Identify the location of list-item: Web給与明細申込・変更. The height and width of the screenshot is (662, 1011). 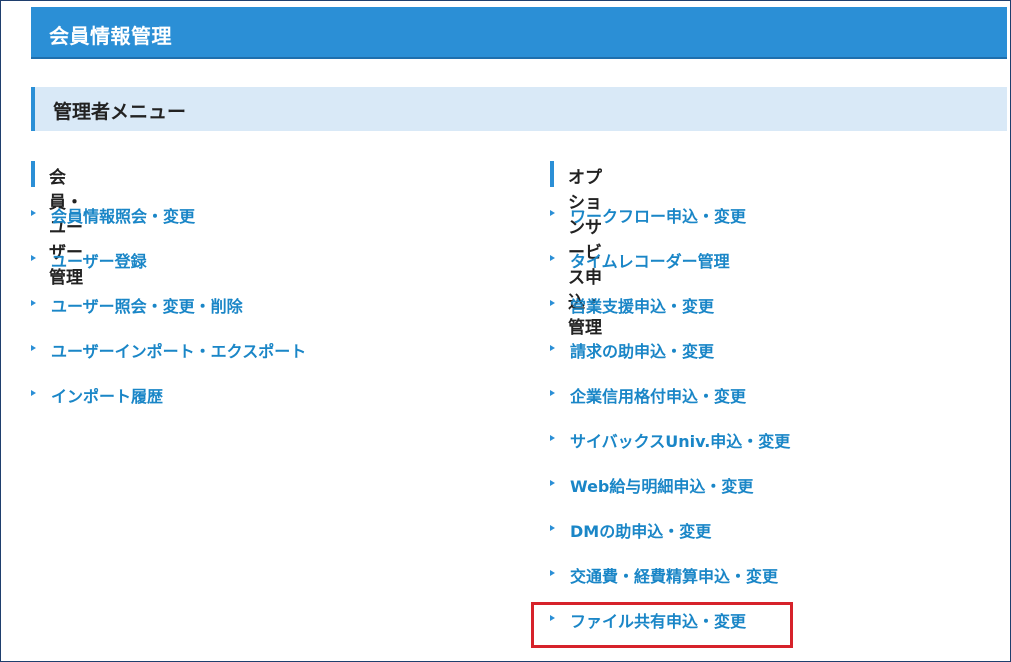
(651, 495).